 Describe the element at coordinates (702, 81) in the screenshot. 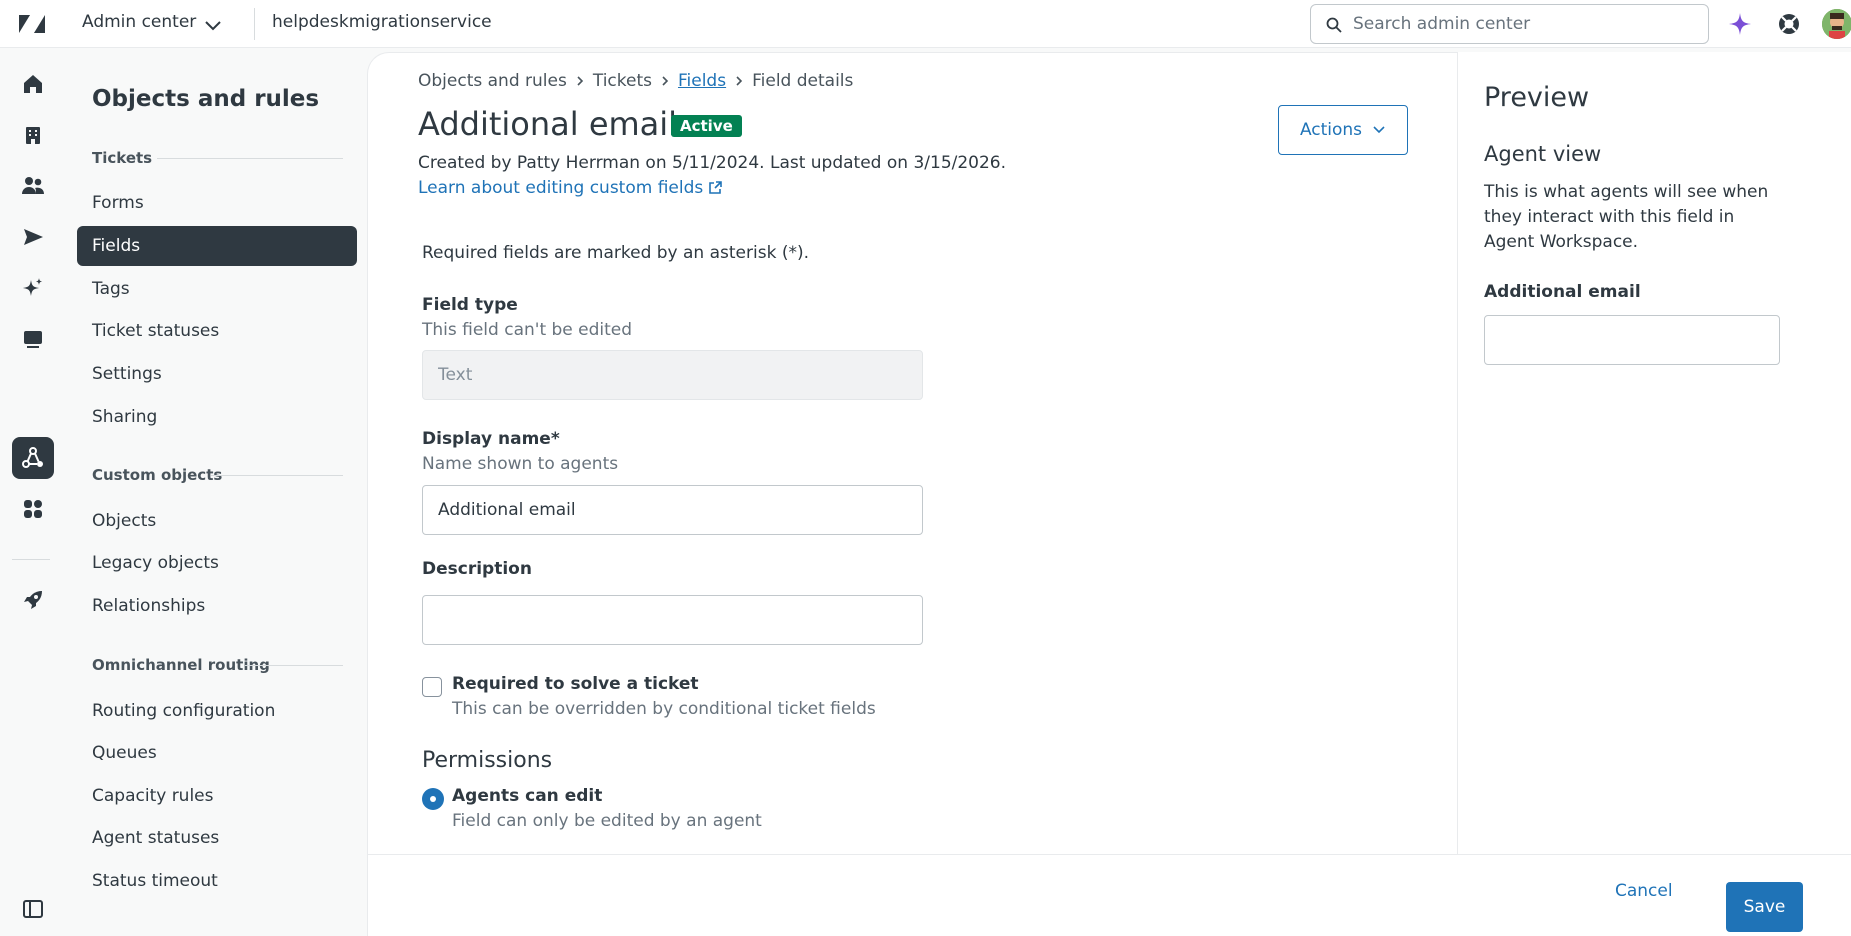

I see `breadcrumb-fields-link: Fields` at that location.